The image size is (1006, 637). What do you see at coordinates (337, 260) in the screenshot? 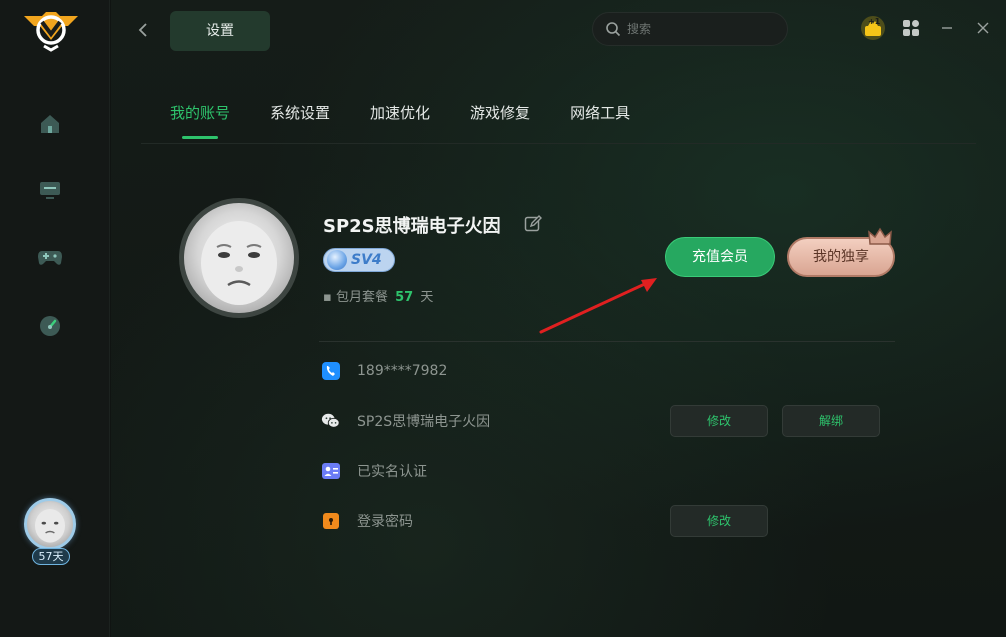
I see `diamond-icon` at bounding box center [337, 260].